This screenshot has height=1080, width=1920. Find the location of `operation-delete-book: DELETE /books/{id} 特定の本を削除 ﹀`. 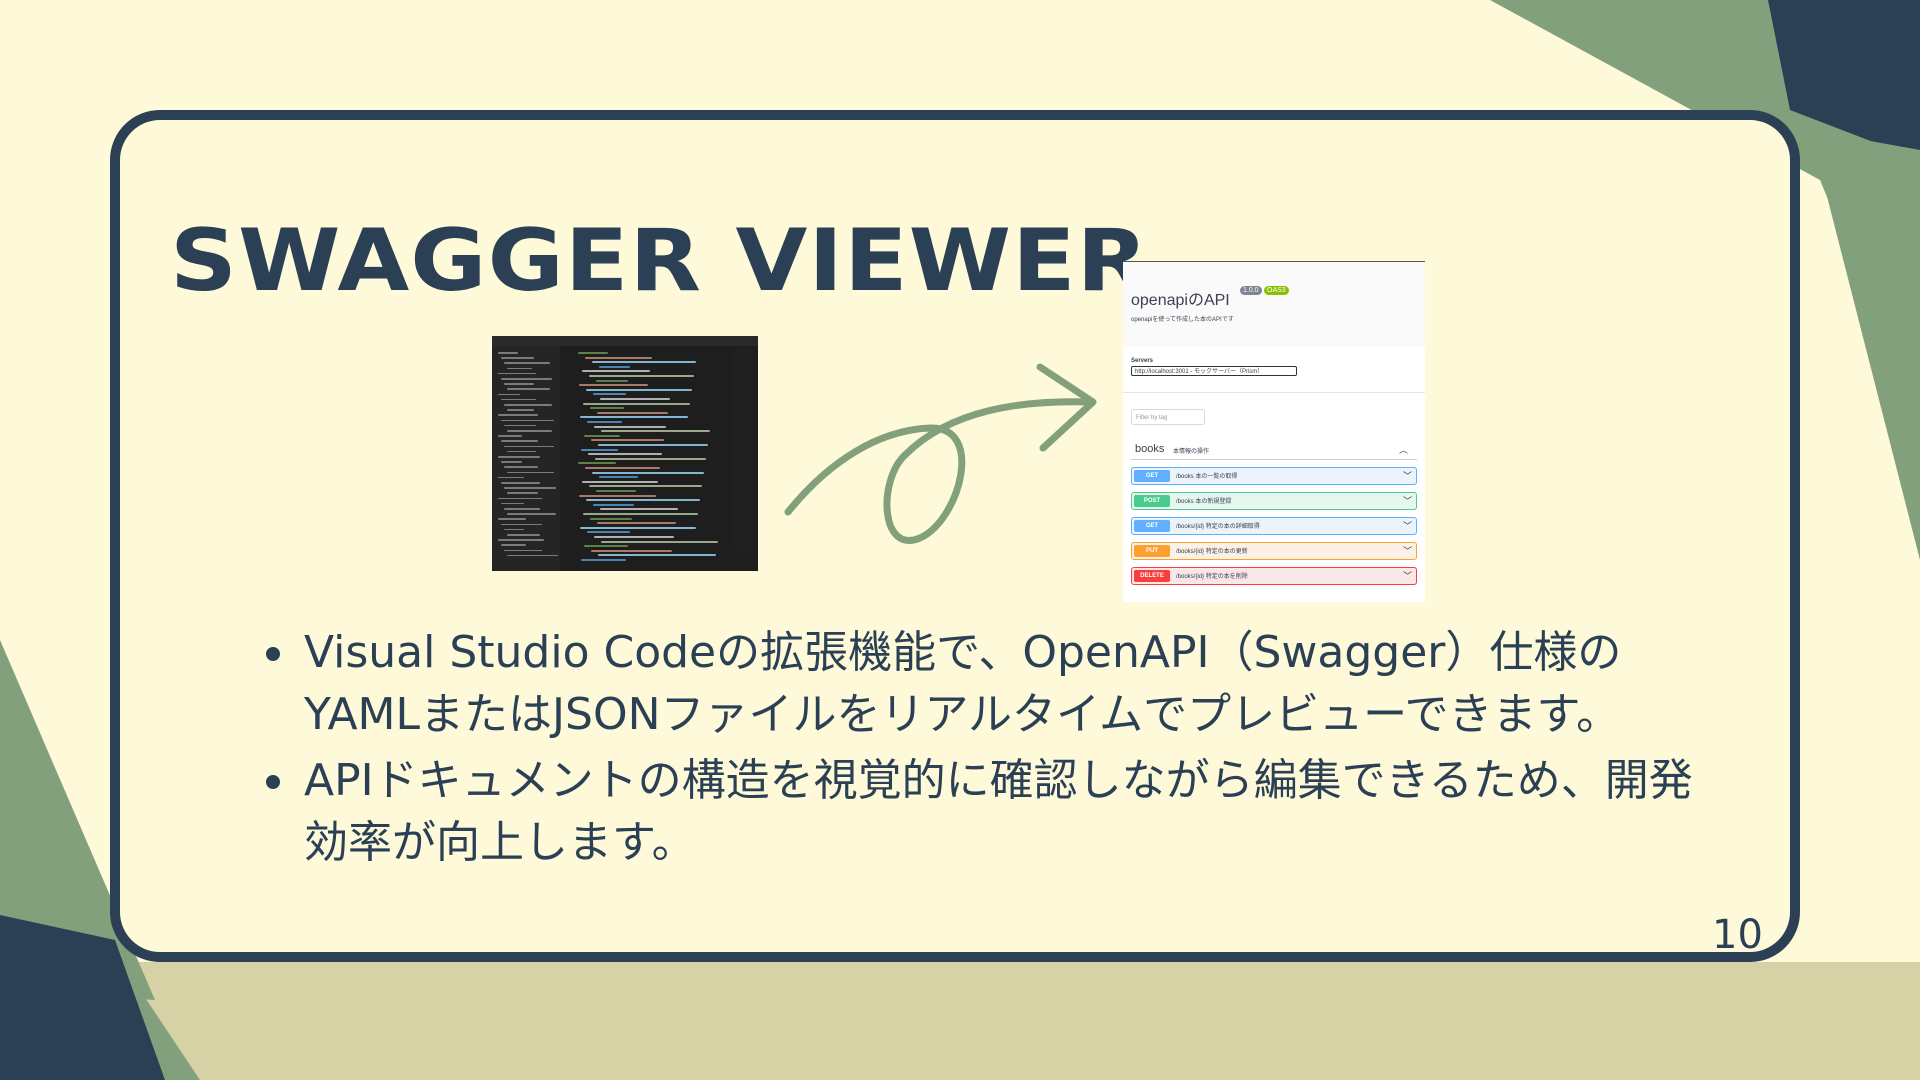

operation-delete-book: DELETE /books/{id} 特定の本を削除 ﹀ is located at coordinates (1274, 576).